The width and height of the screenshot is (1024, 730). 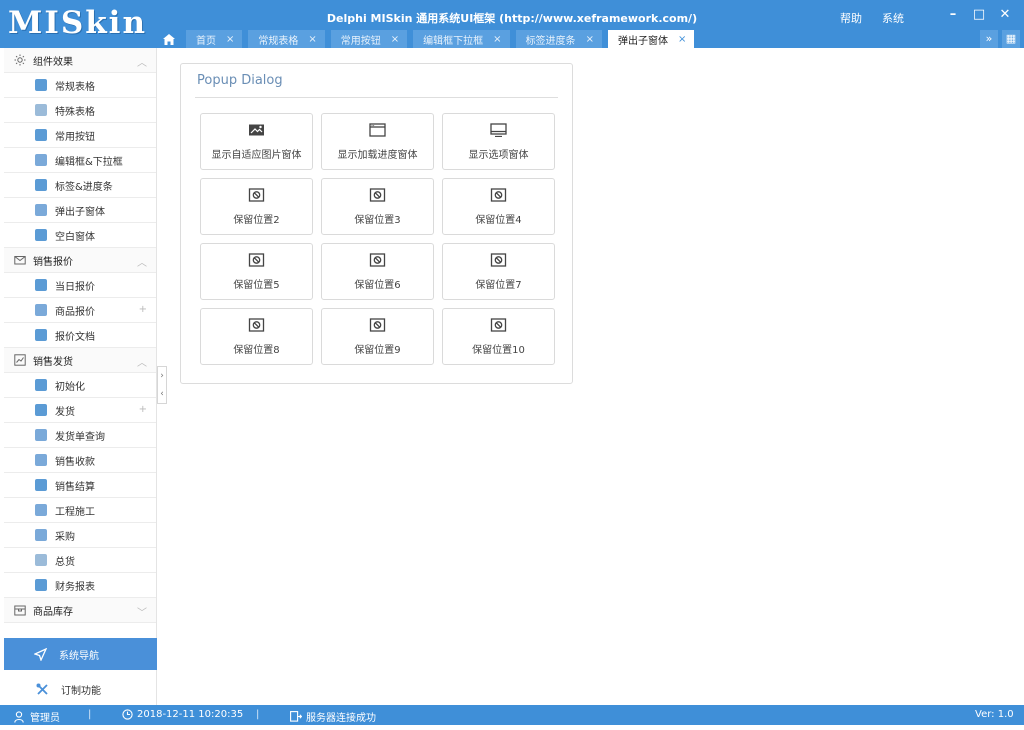 What do you see at coordinates (498, 350) in the screenshot?
I see `popup-button-label: 保留位置10` at bounding box center [498, 350].